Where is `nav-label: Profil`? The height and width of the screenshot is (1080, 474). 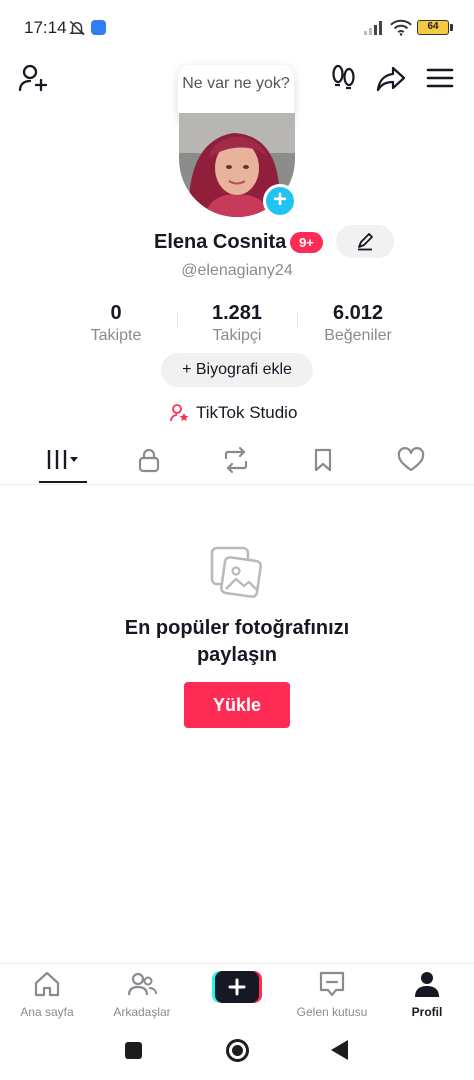
nav-label: Profil is located at coordinates (427, 1012).